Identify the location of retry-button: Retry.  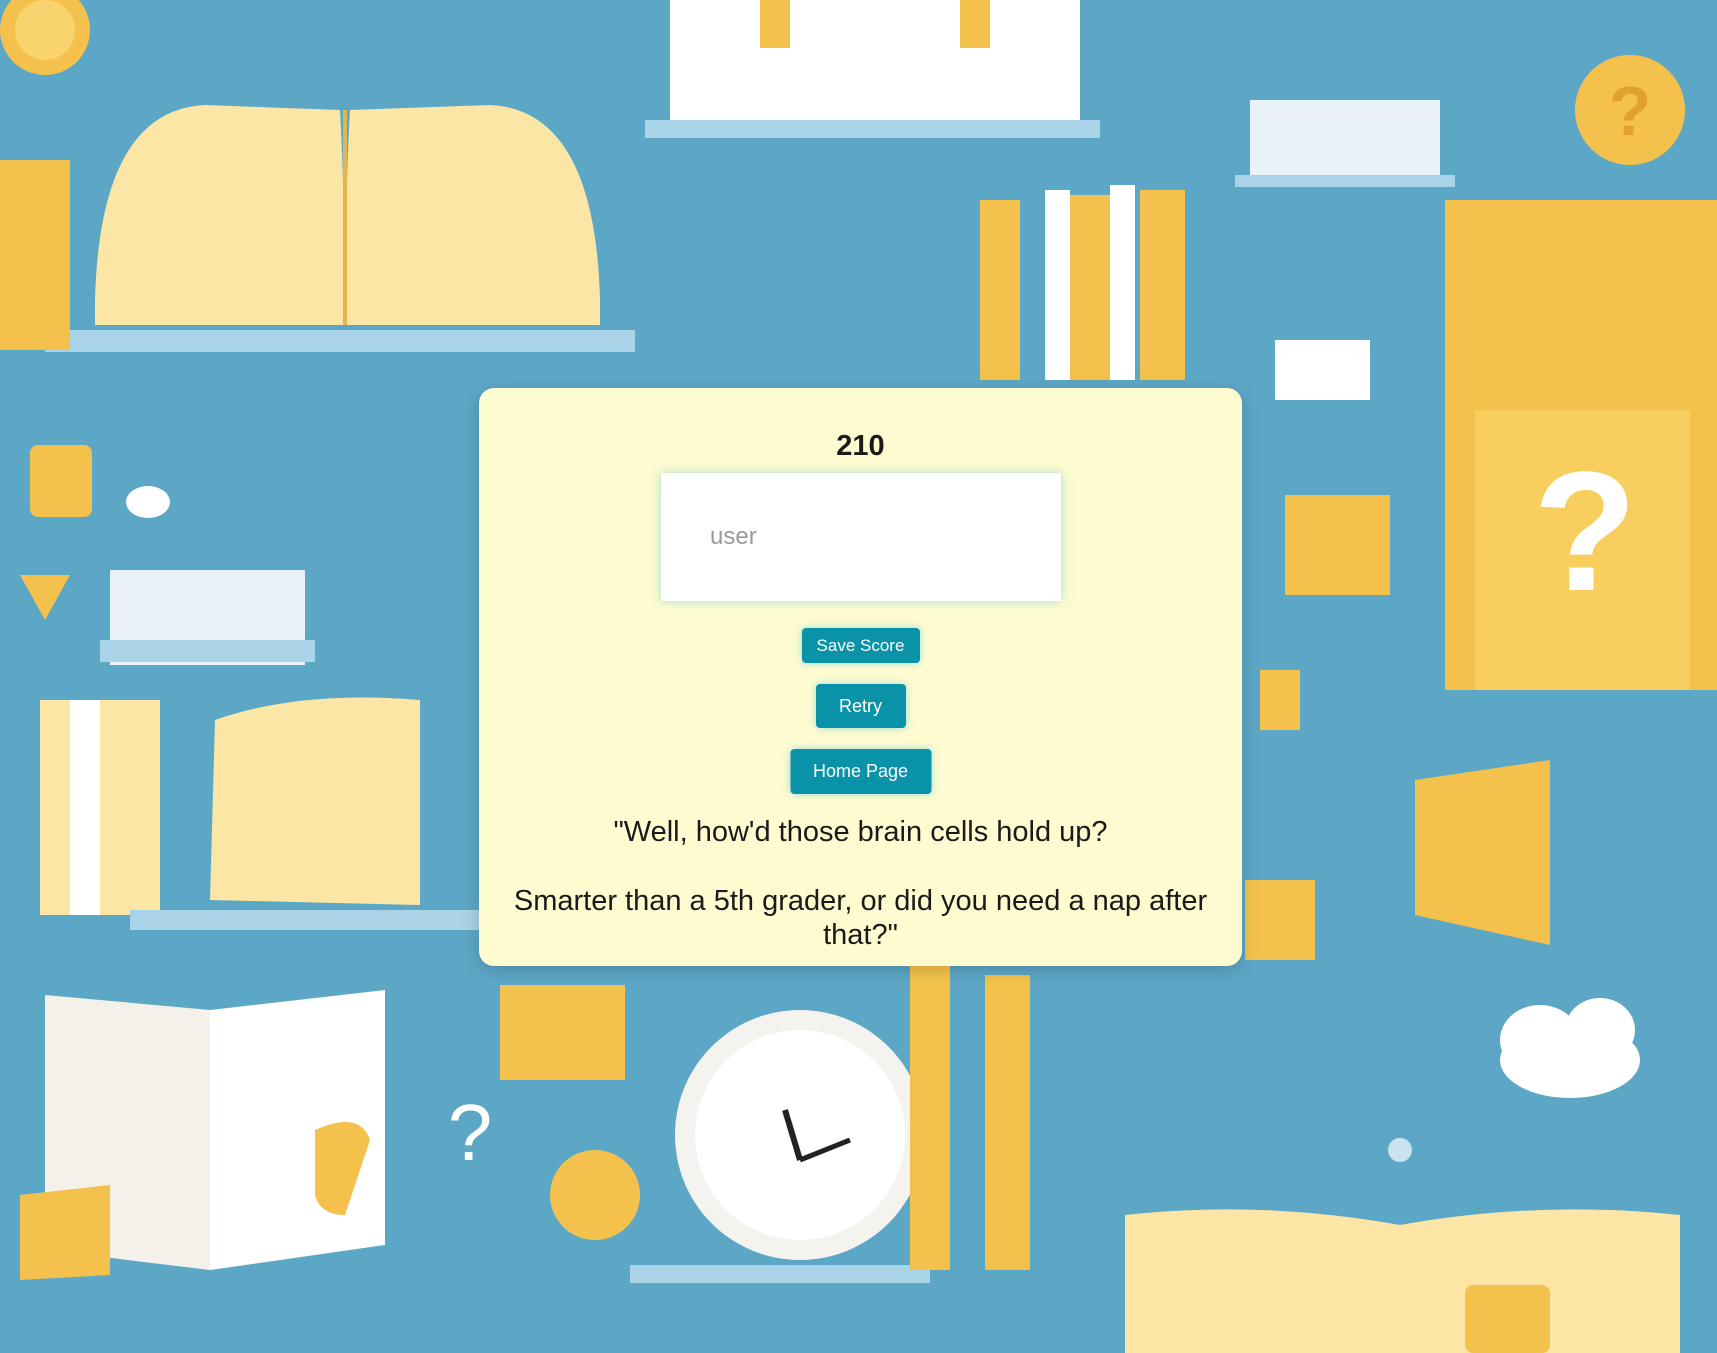
(860, 706).